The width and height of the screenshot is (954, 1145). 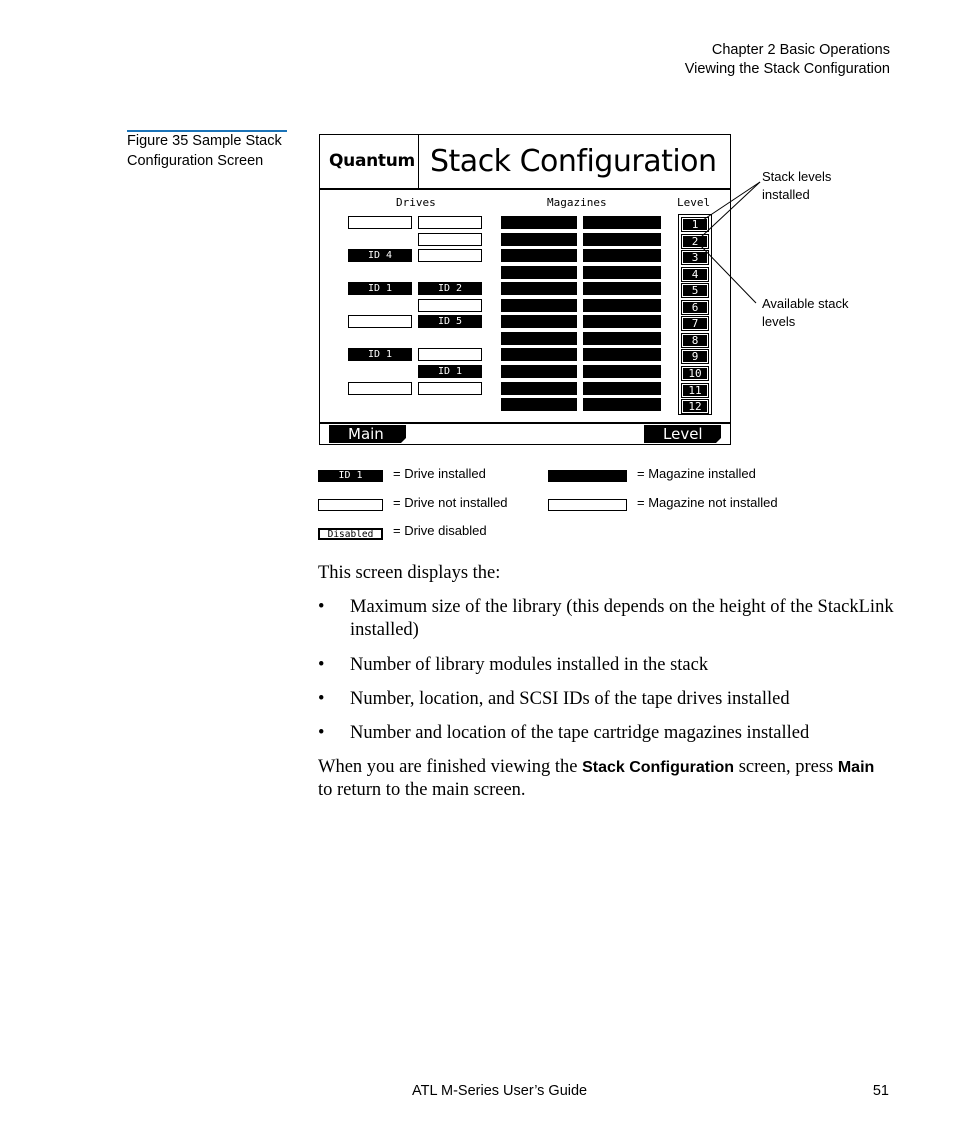 What do you see at coordinates (696, 473) in the screenshot?
I see `legend-magazine-installed: = Magazine installed` at bounding box center [696, 473].